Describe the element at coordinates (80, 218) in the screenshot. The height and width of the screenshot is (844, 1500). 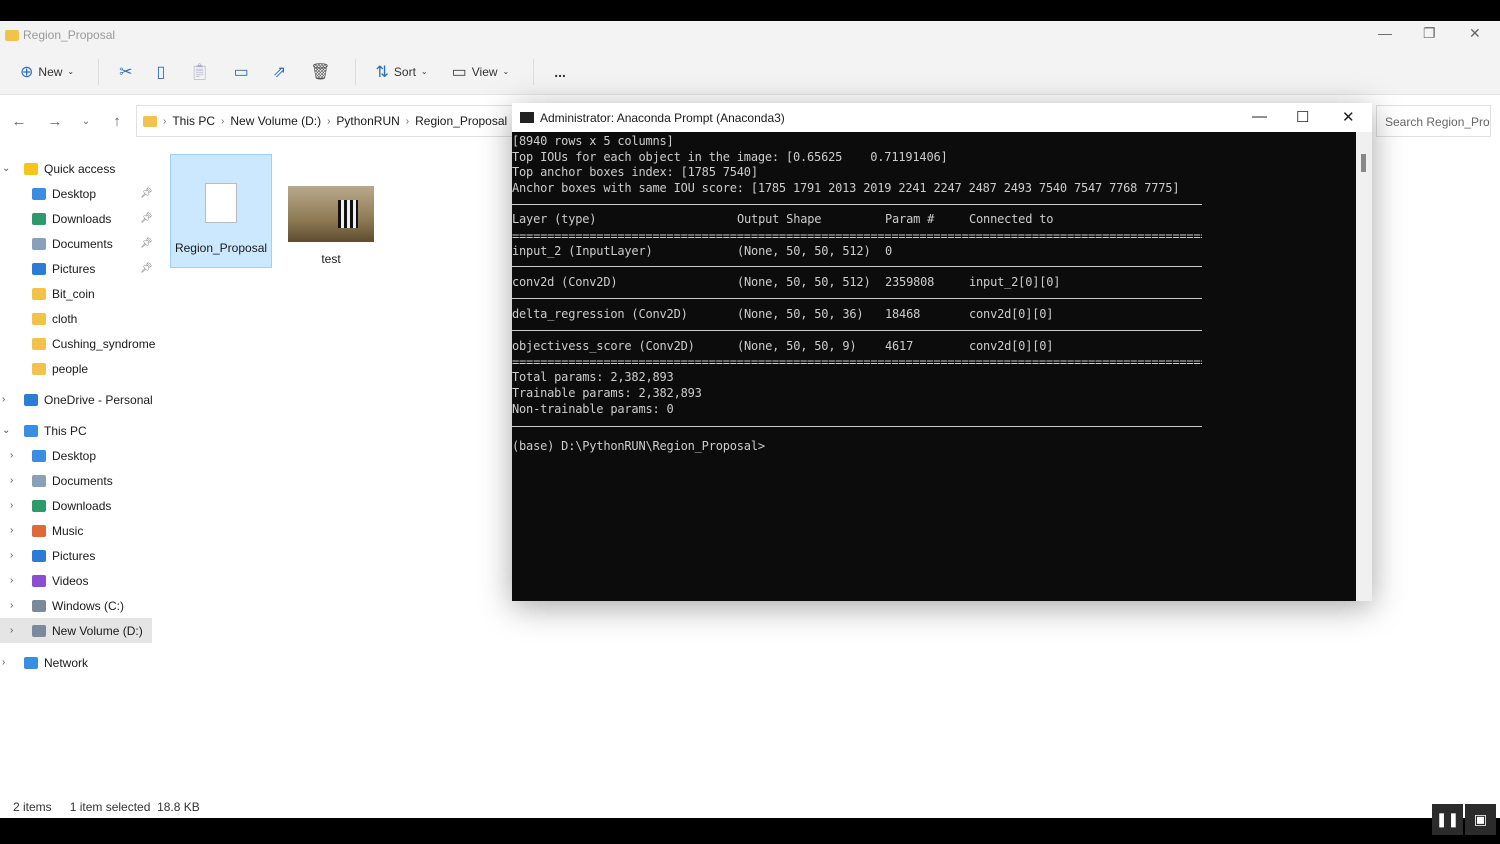
I see `sidebar-item: Downloads 📌︎` at that location.